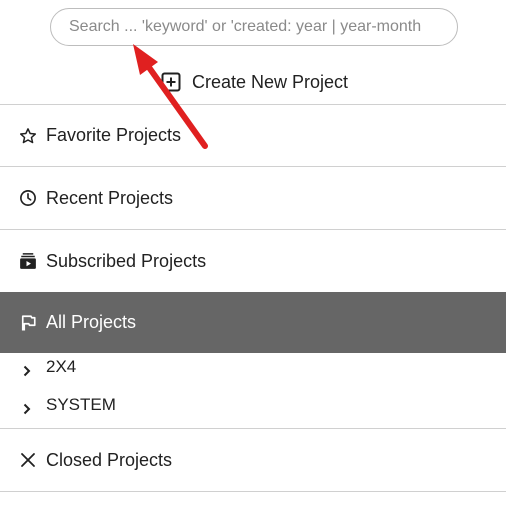 This screenshot has width=506, height=505. I want to click on section-subscribed-projects: Subscribed Projects, so click(253, 261).